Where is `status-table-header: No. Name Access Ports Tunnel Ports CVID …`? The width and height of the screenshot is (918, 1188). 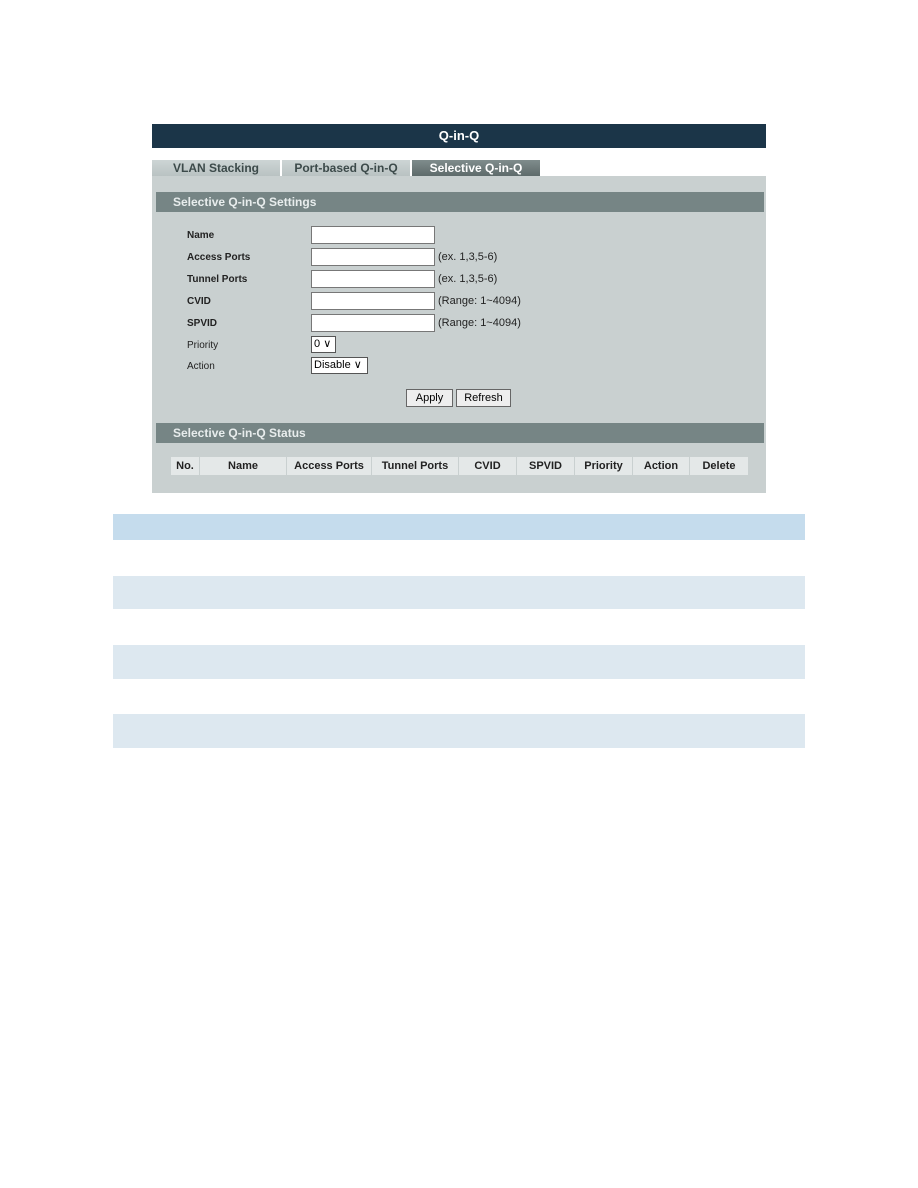 status-table-header: No. Name Access Ports Tunnel Ports CVID … is located at coordinates (459, 466).